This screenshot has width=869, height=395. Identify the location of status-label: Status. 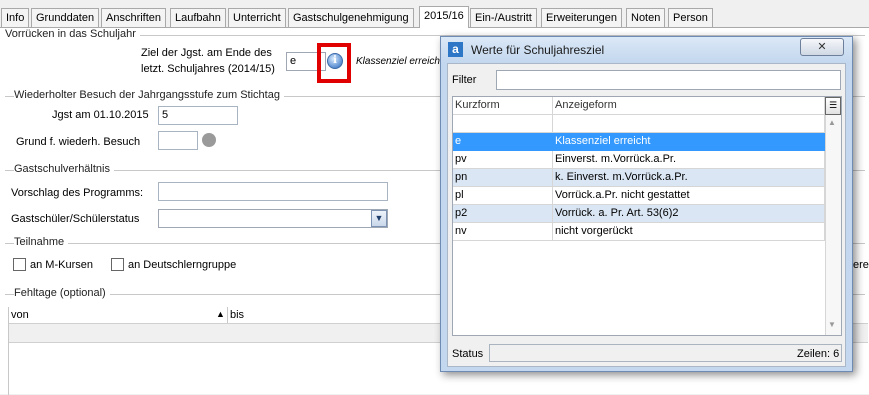
(468, 354).